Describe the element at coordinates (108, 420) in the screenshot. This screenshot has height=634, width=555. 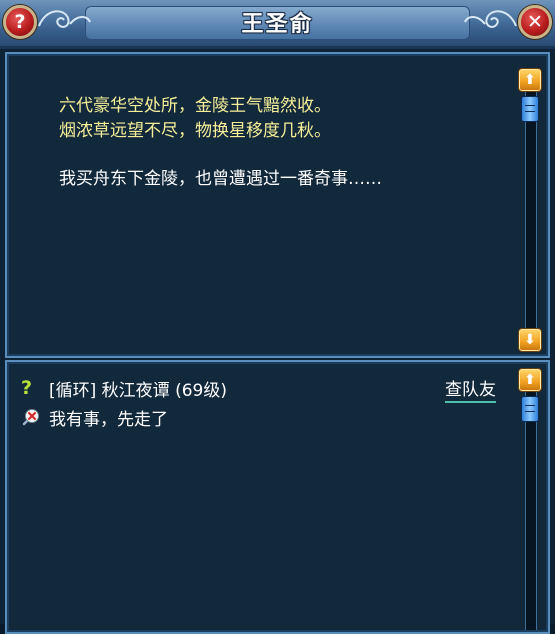
I see `leave-label: 我有事，先走了` at that location.